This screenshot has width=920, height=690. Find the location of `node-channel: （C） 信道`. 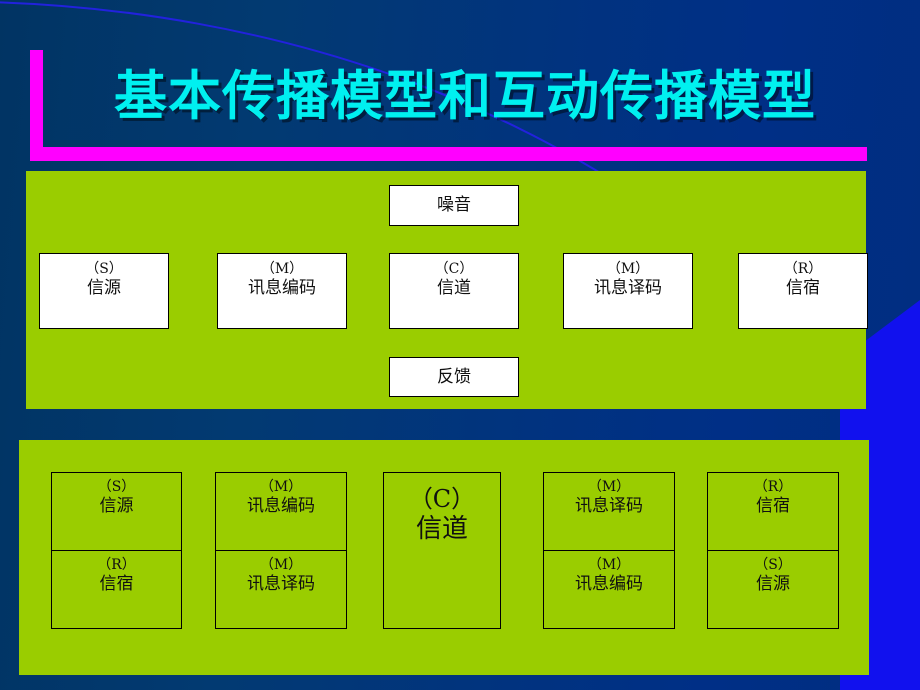

node-channel: （C） 信道 is located at coordinates (454, 291).